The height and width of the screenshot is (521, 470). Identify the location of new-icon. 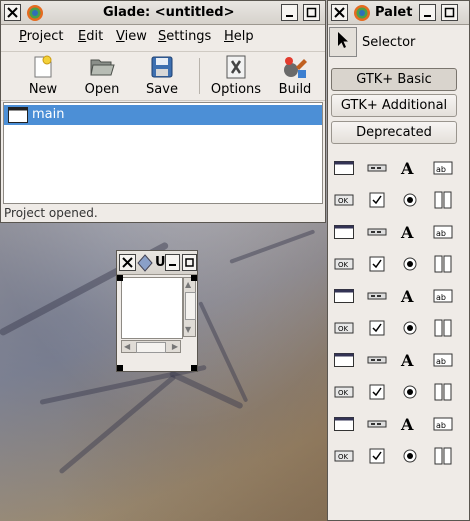
(43, 67).